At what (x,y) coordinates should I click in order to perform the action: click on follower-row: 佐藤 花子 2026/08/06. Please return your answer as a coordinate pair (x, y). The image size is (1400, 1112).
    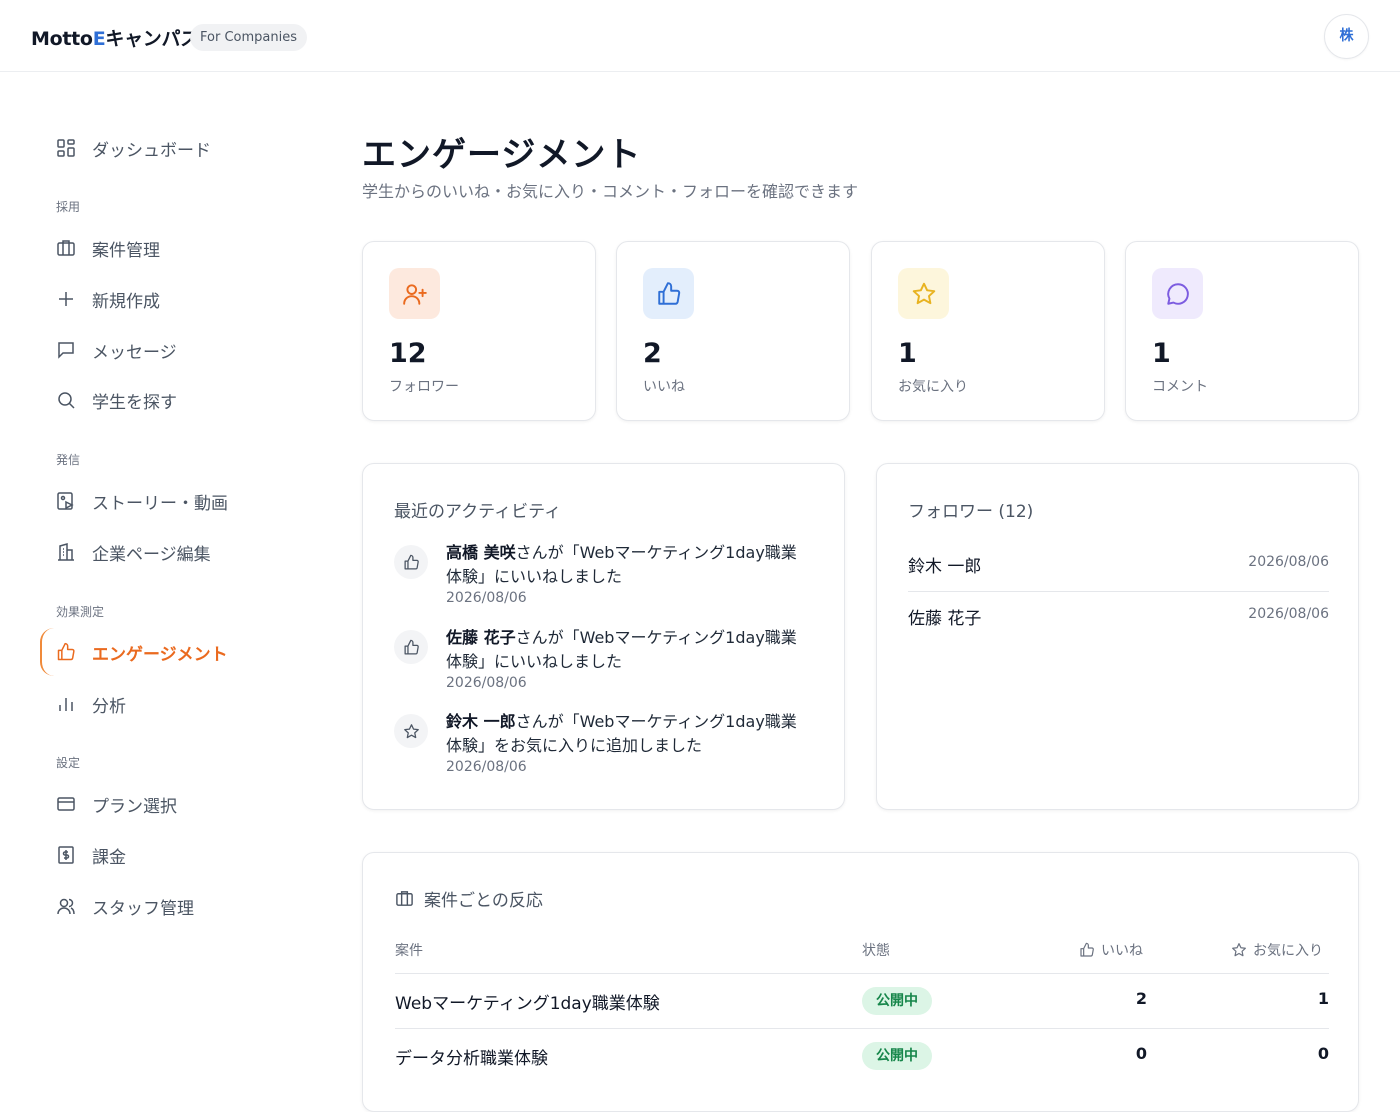
    Looking at the image, I should click on (1118, 618).